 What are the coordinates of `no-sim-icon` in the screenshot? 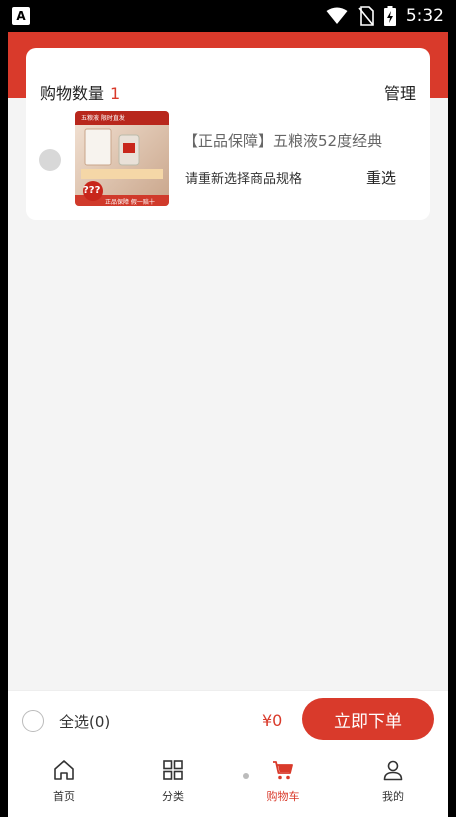 It's located at (366, 16).